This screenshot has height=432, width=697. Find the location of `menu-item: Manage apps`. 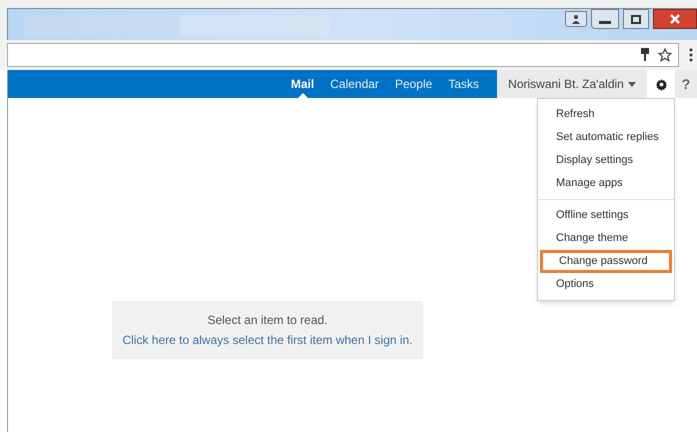

menu-item: Manage apps is located at coordinates (606, 183).